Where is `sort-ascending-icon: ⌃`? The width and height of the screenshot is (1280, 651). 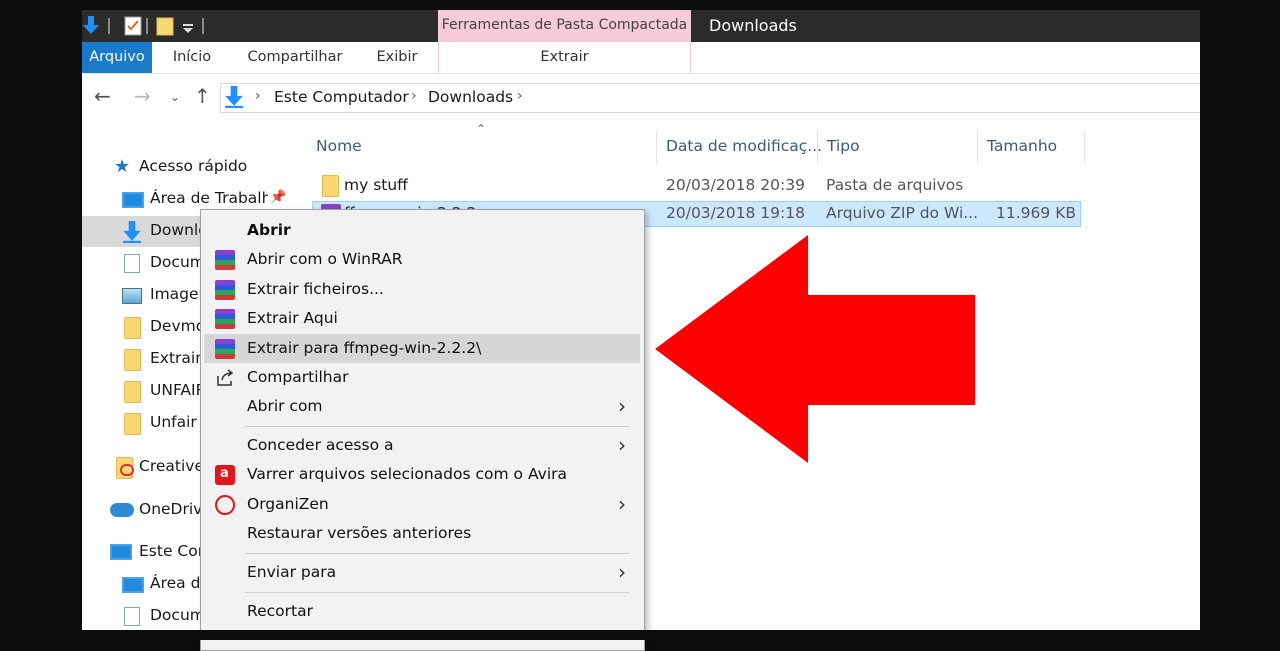
sort-ascending-icon: ⌃ is located at coordinates (481, 129).